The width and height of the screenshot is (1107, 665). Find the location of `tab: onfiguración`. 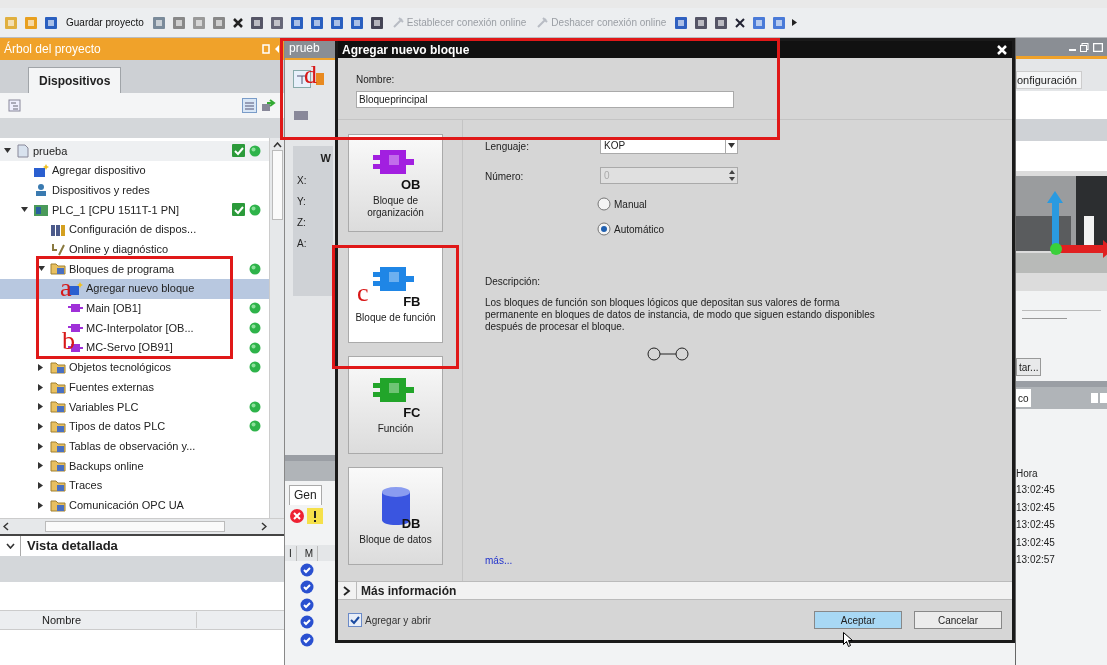

tab: onfiguración is located at coordinates (1049, 80).